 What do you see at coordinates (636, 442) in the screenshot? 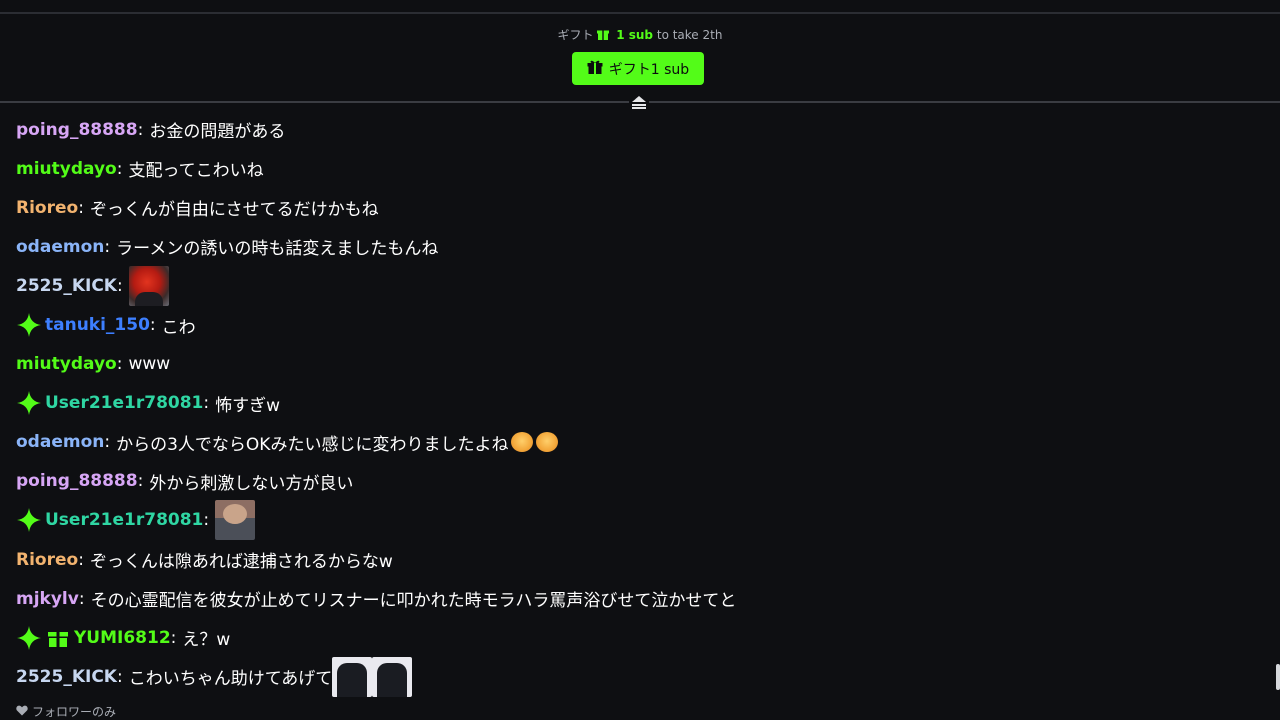
I see `chat-message: odaemon: からの3人でならOKみたい感じに変わりましたよね` at bounding box center [636, 442].